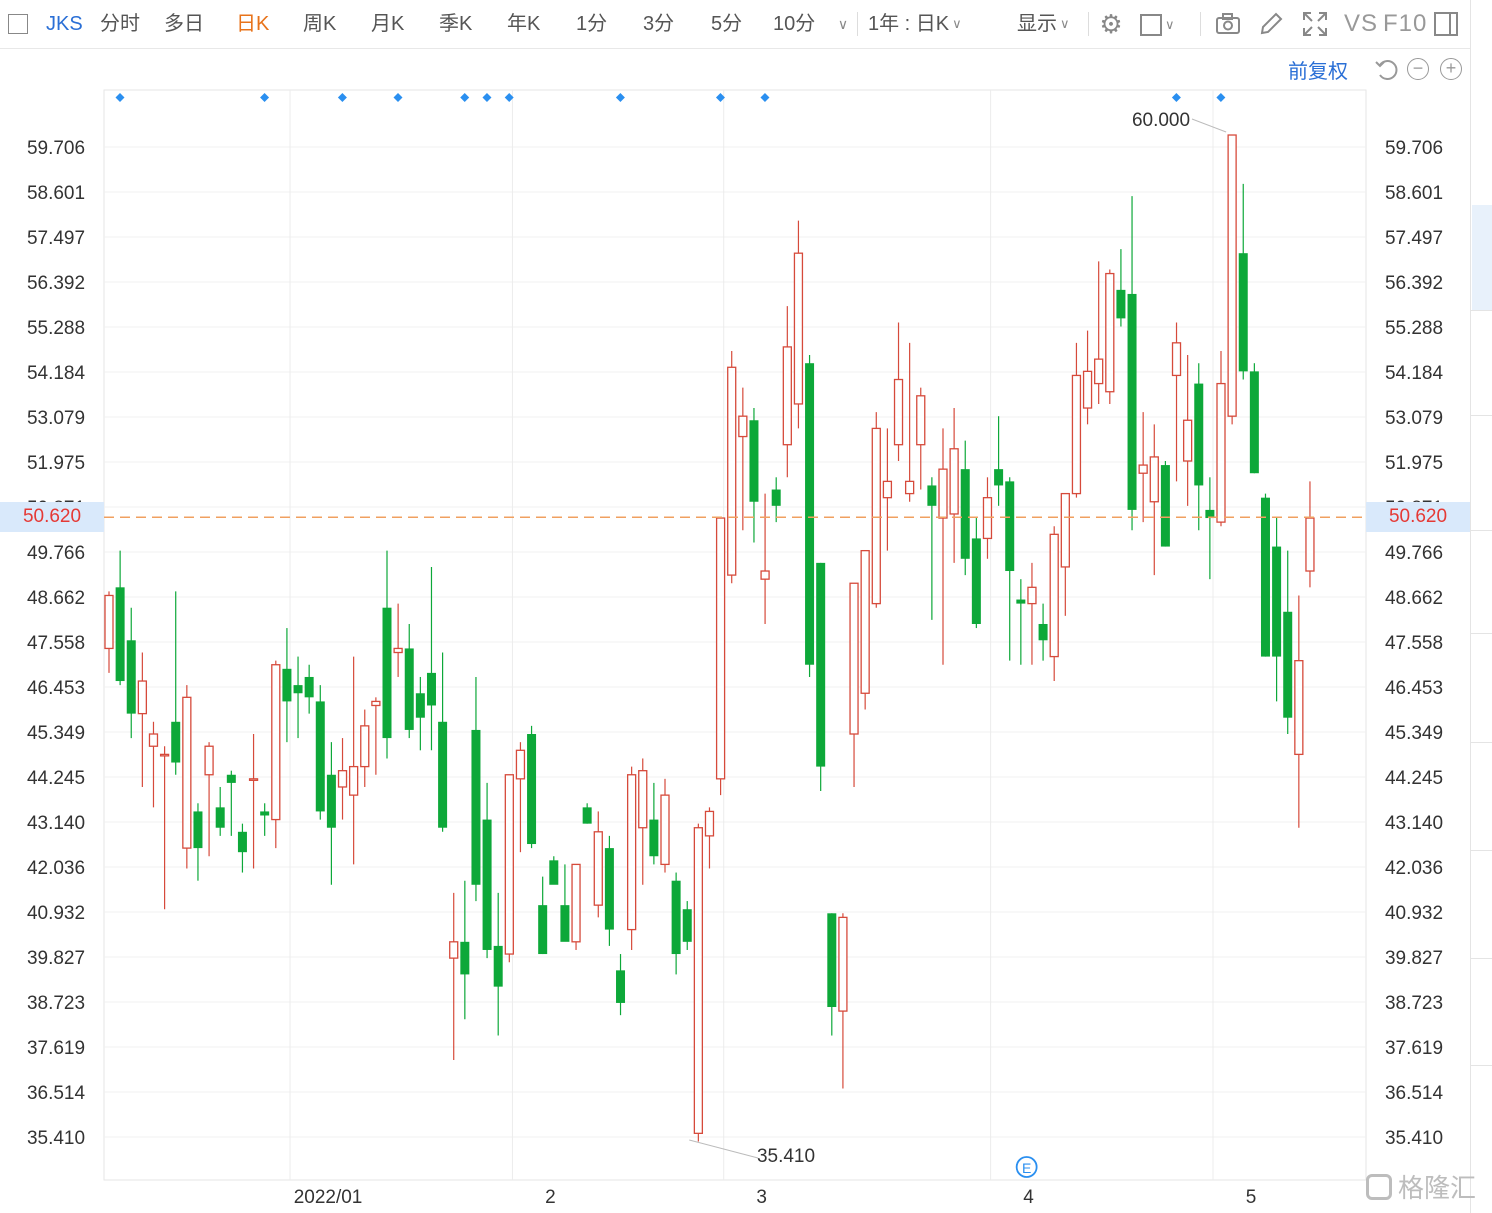 Image resolution: width=1492 pixels, height=1213 pixels. Describe the element at coordinates (56, 148) in the screenshot. I see `left-price-tick: 59.706` at that location.